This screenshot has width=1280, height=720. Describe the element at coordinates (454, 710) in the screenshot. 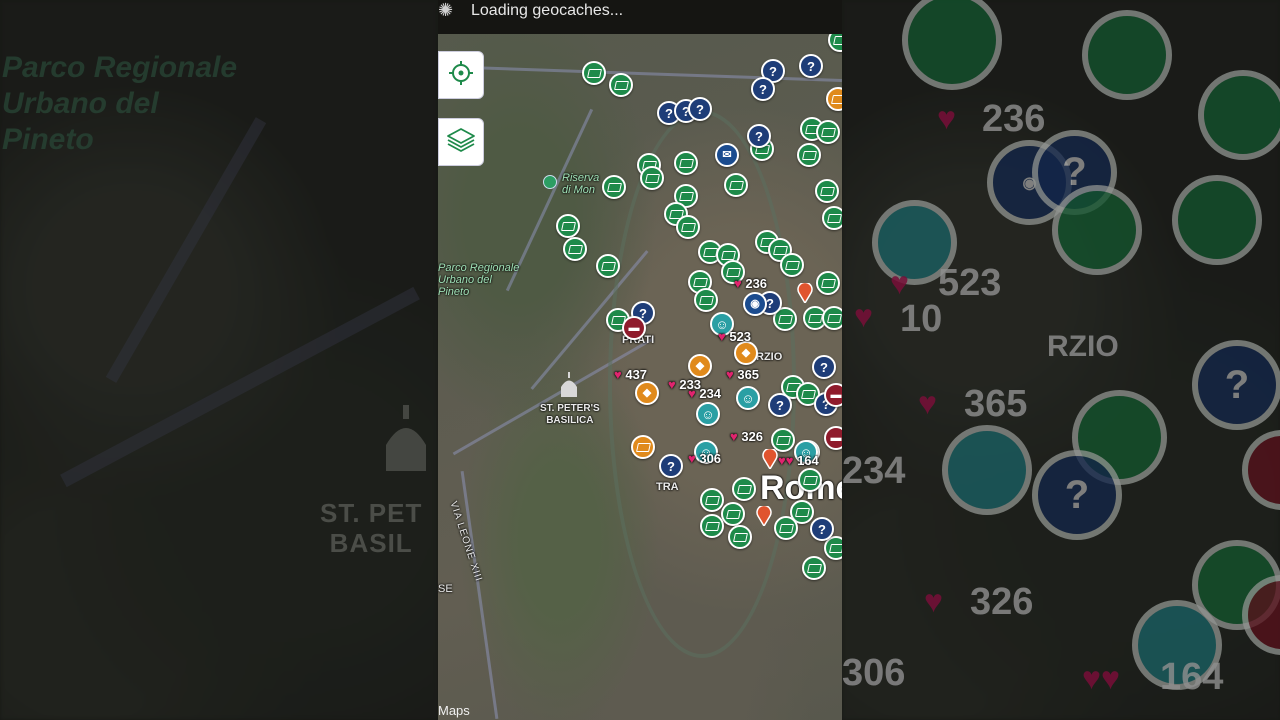

I see `maps-attribution: Maps` at that location.